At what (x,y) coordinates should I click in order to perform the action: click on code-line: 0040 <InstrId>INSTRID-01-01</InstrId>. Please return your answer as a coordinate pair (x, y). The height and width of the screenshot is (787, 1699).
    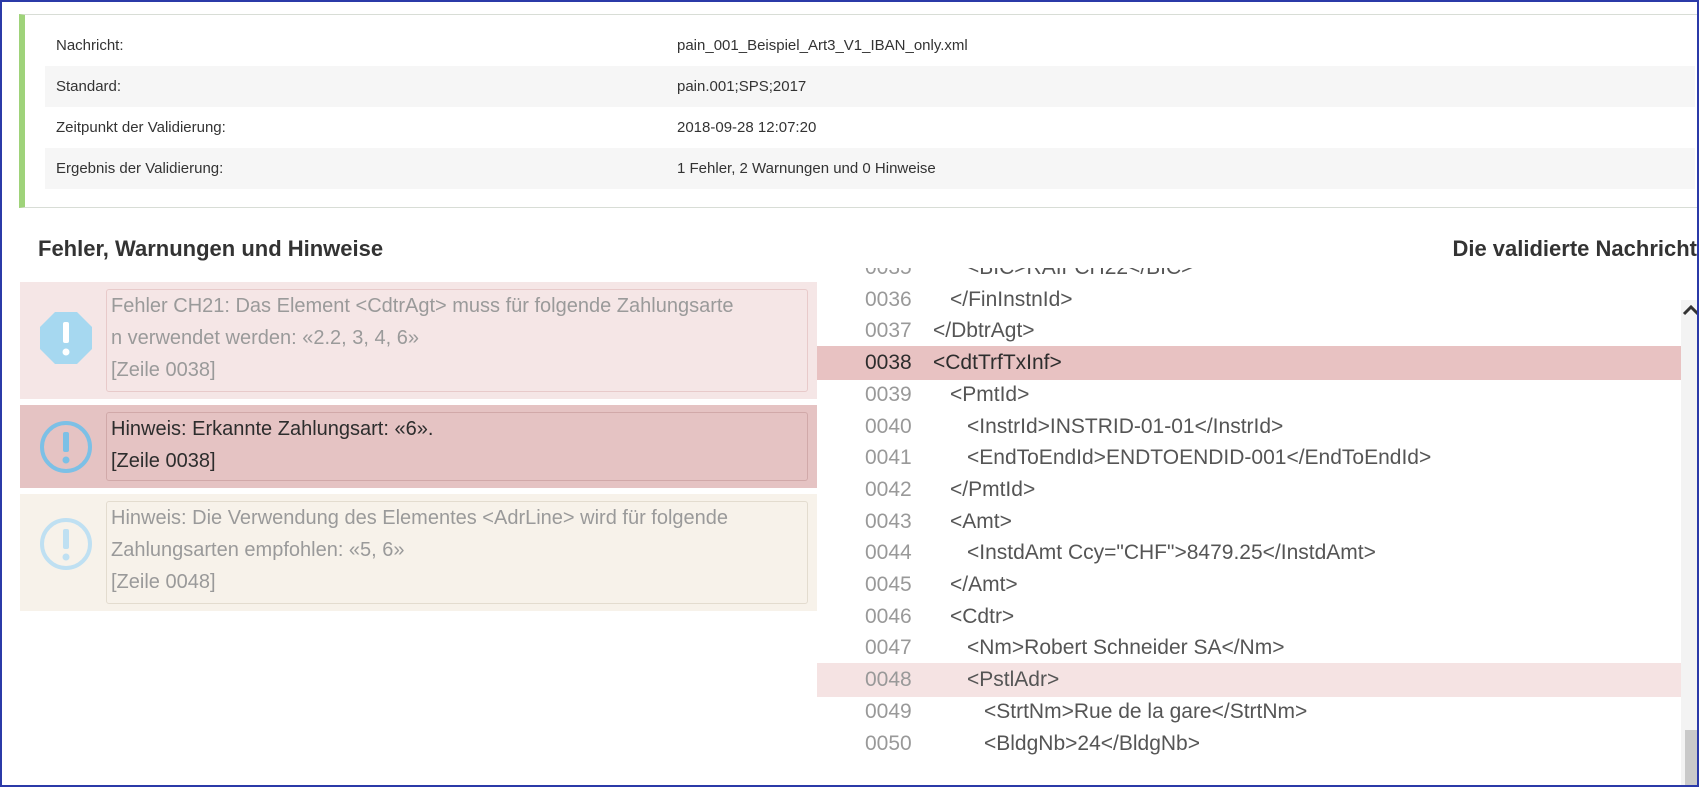
    Looking at the image, I should click on (1249, 427).